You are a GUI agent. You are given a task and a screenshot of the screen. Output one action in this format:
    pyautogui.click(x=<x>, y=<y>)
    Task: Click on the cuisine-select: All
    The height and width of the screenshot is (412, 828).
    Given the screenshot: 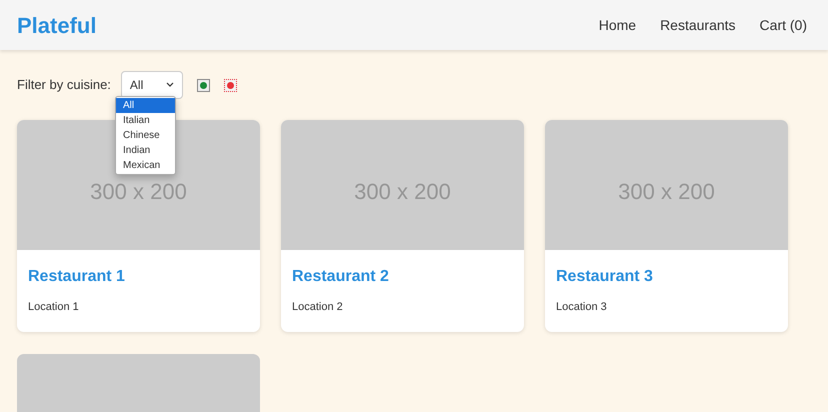 What is the action you would take?
    pyautogui.click(x=151, y=85)
    